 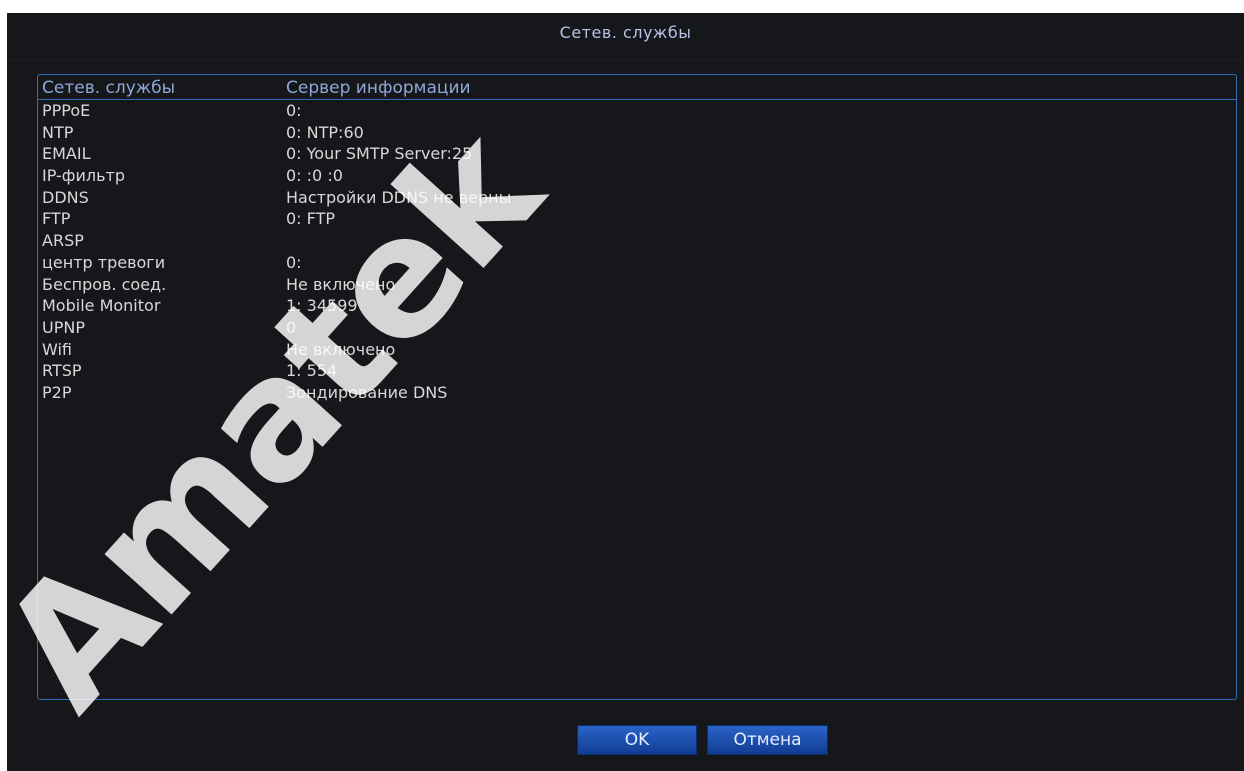 I want to click on service-name: UPNP, so click(x=63, y=327).